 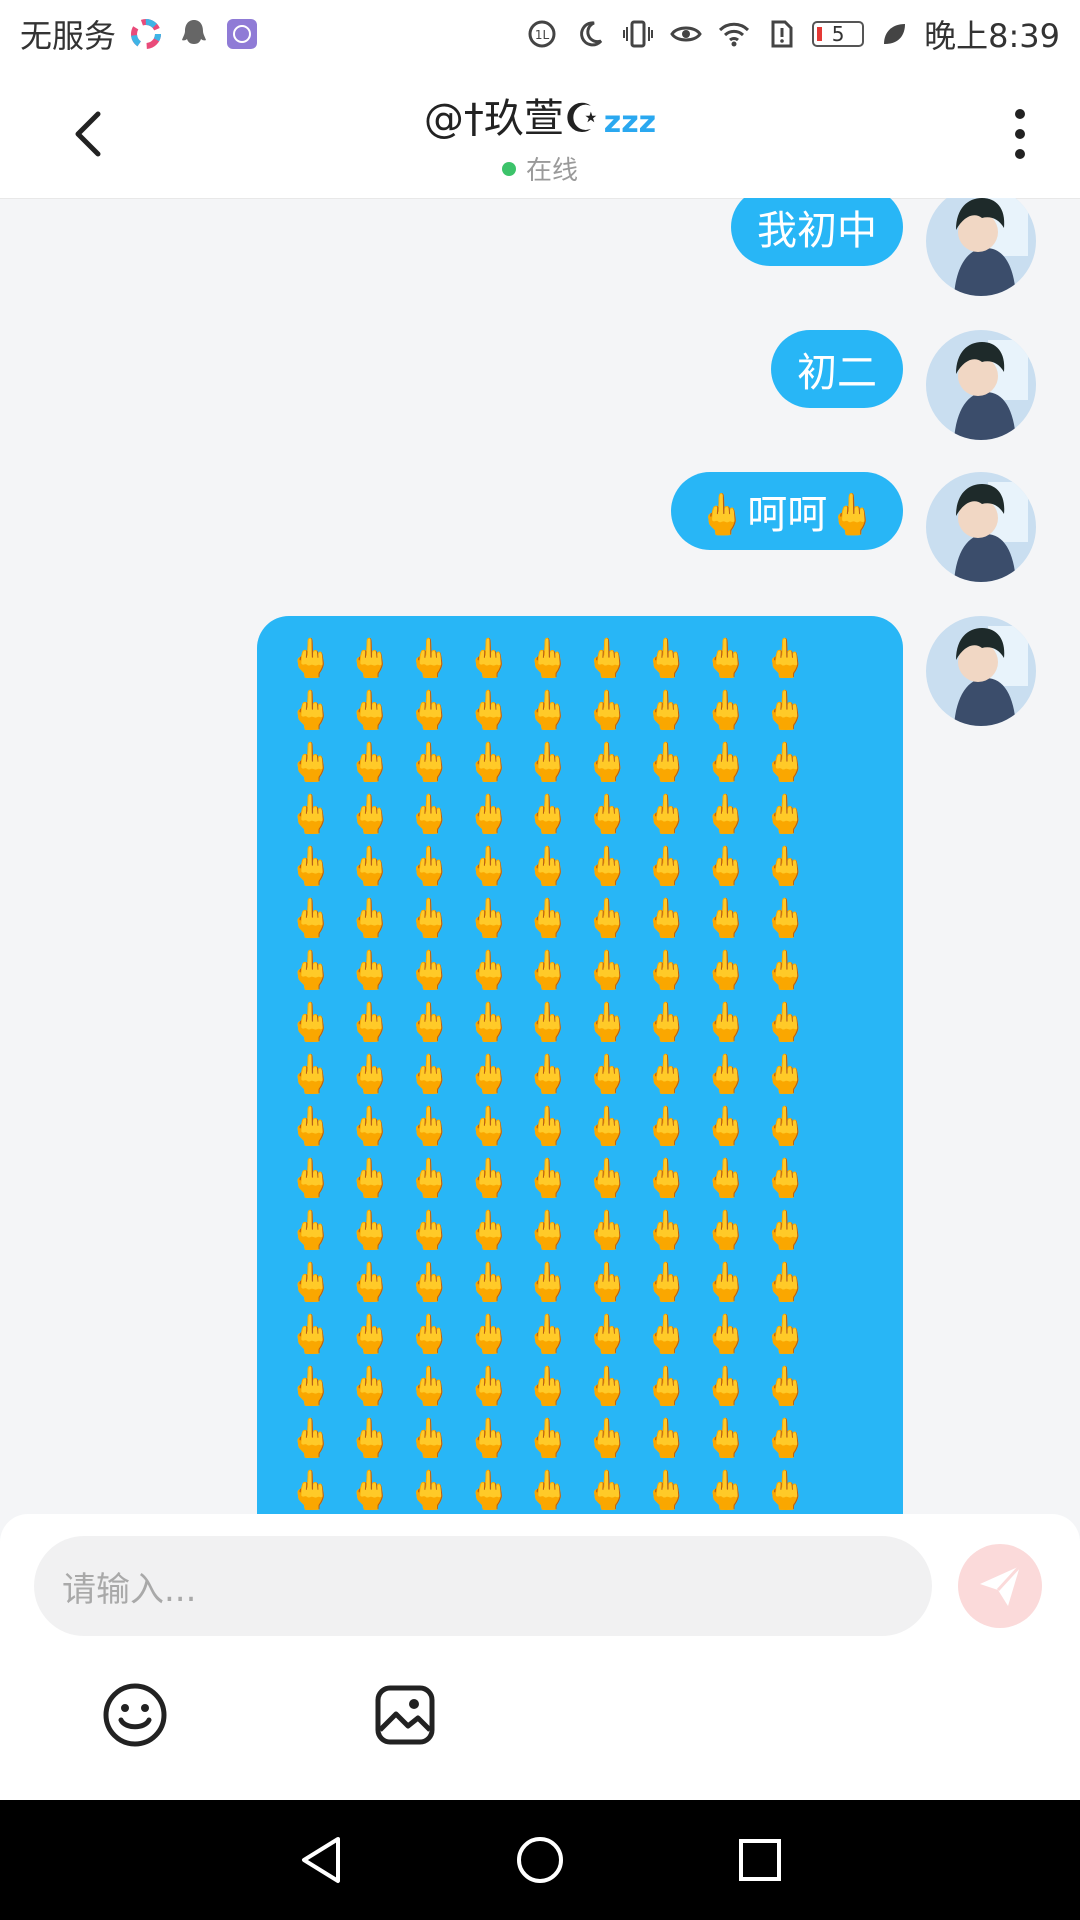 I want to click on circle-home-icon, so click(x=540, y=1860).